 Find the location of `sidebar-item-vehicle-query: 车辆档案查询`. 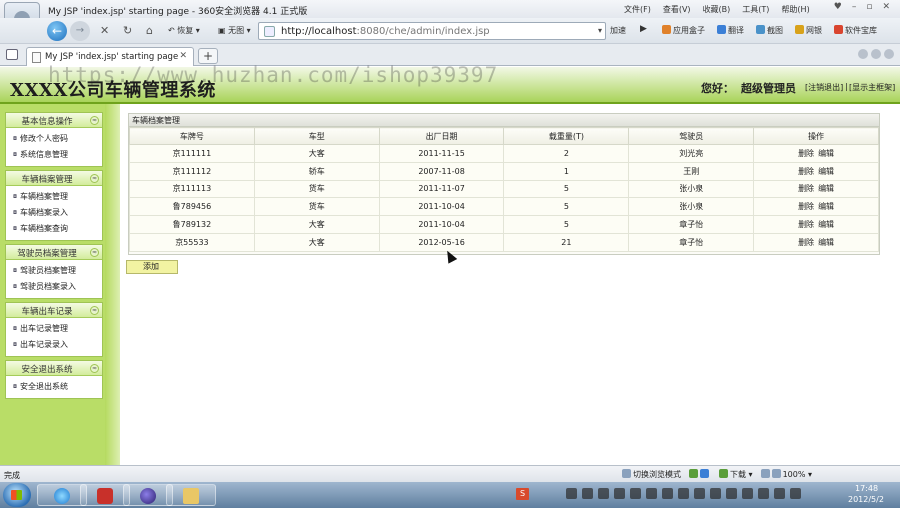

sidebar-item-vehicle-query: 车辆档案查询 is located at coordinates (54, 229).